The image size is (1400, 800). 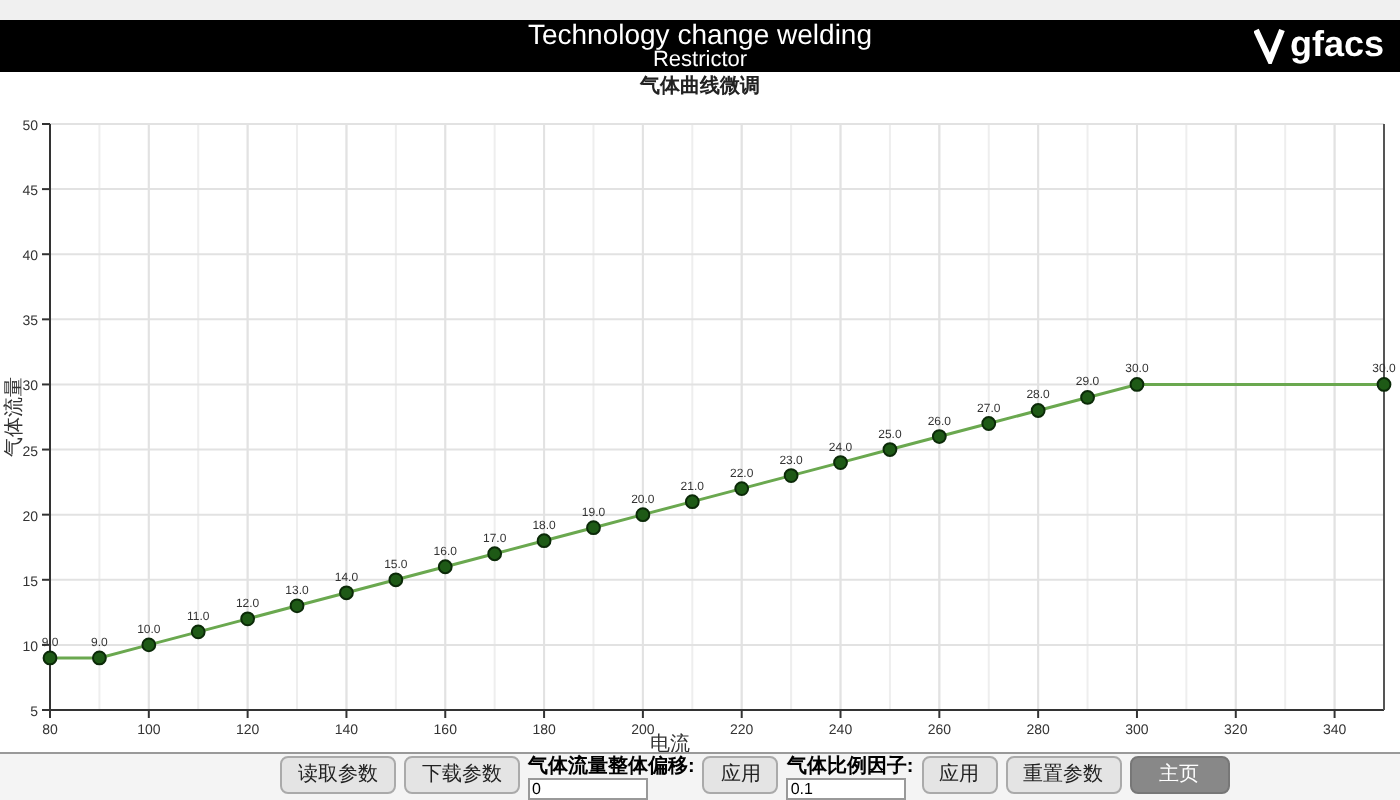 I want to click on chart-title: 气体曲线微调, so click(x=700, y=87).